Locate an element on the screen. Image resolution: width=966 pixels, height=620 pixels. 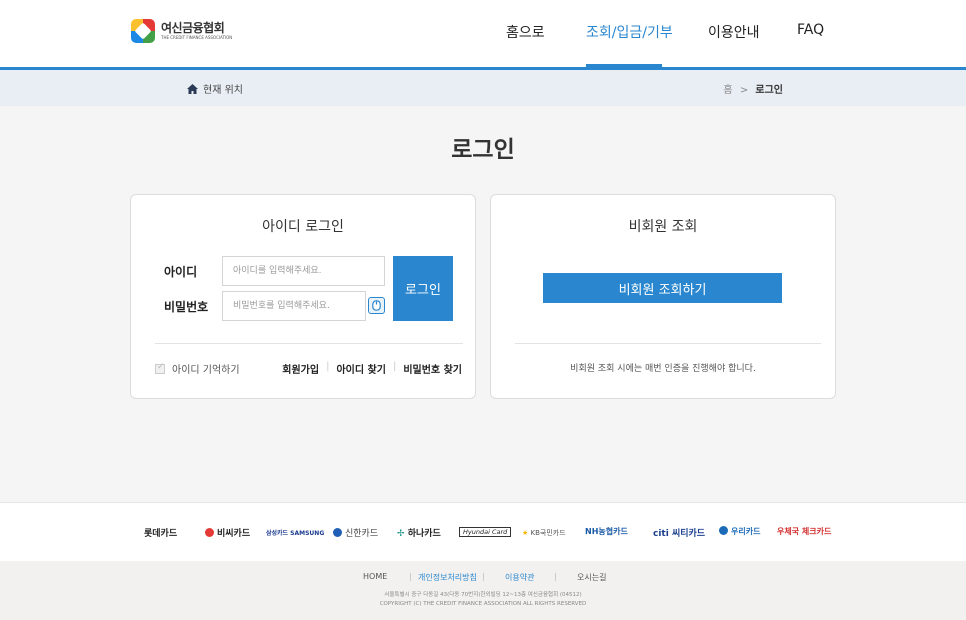
footer-home-link: HOME is located at coordinates (375, 576).